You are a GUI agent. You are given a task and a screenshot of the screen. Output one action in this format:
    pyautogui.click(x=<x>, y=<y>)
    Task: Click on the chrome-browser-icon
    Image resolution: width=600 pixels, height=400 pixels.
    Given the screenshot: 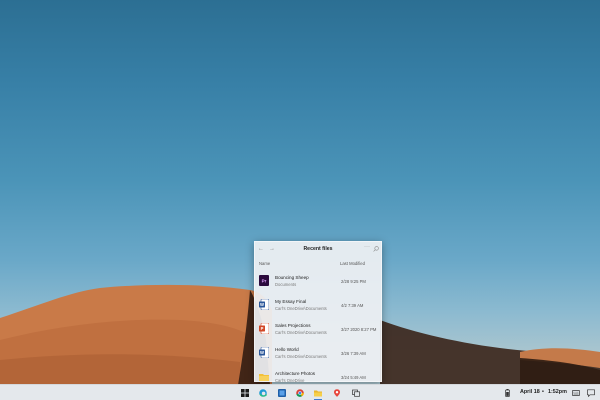 What is the action you would take?
    pyautogui.click(x=300, y=393)
    